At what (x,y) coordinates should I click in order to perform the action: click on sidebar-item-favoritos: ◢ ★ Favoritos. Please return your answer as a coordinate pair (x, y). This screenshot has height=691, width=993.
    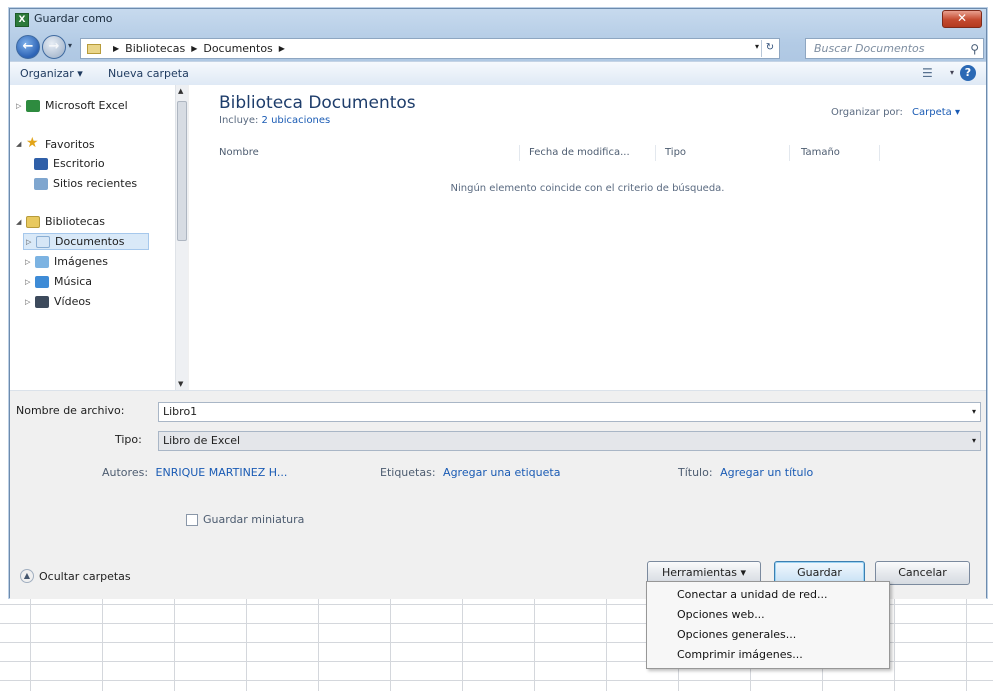
    Looking at the image, I should click on (55, 143).